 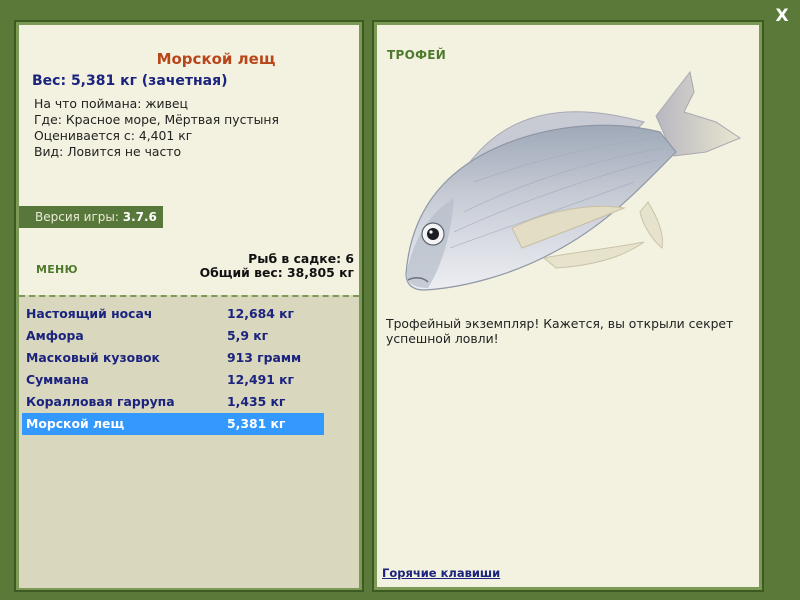 I want to click on list-item-name: Морской лещ, so click(x=75, y=423).